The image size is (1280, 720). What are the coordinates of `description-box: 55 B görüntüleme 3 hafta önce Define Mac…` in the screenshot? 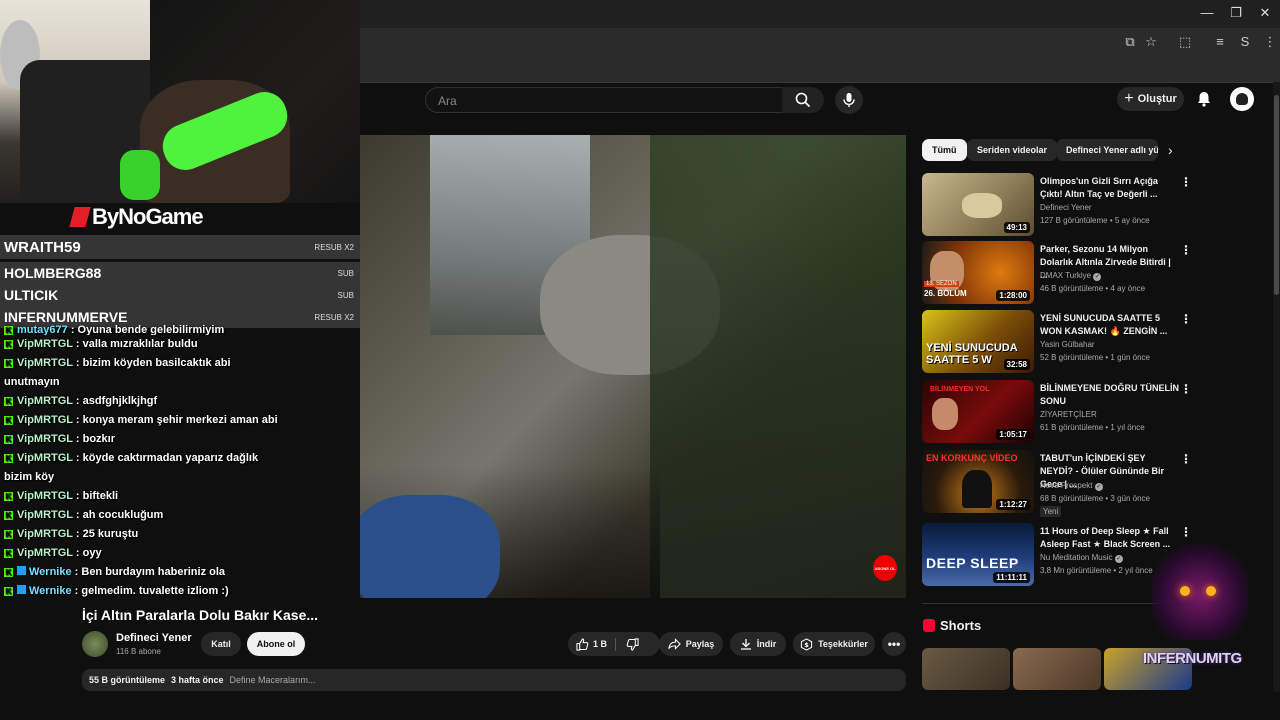 It's located at (494, 680).